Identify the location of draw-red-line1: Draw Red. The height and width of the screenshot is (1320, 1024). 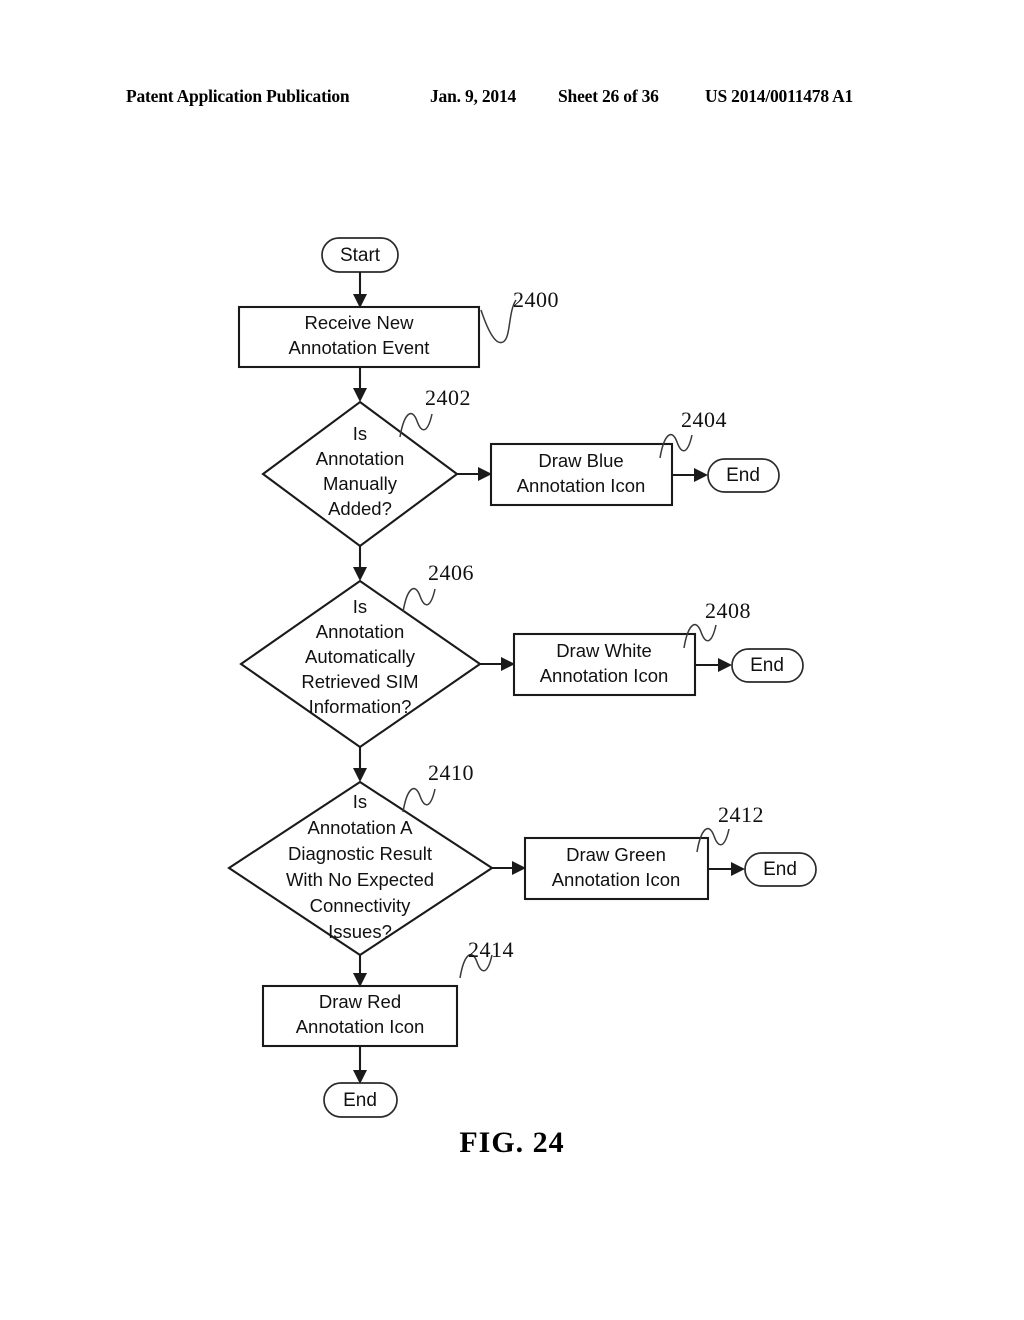
(360, 1001).